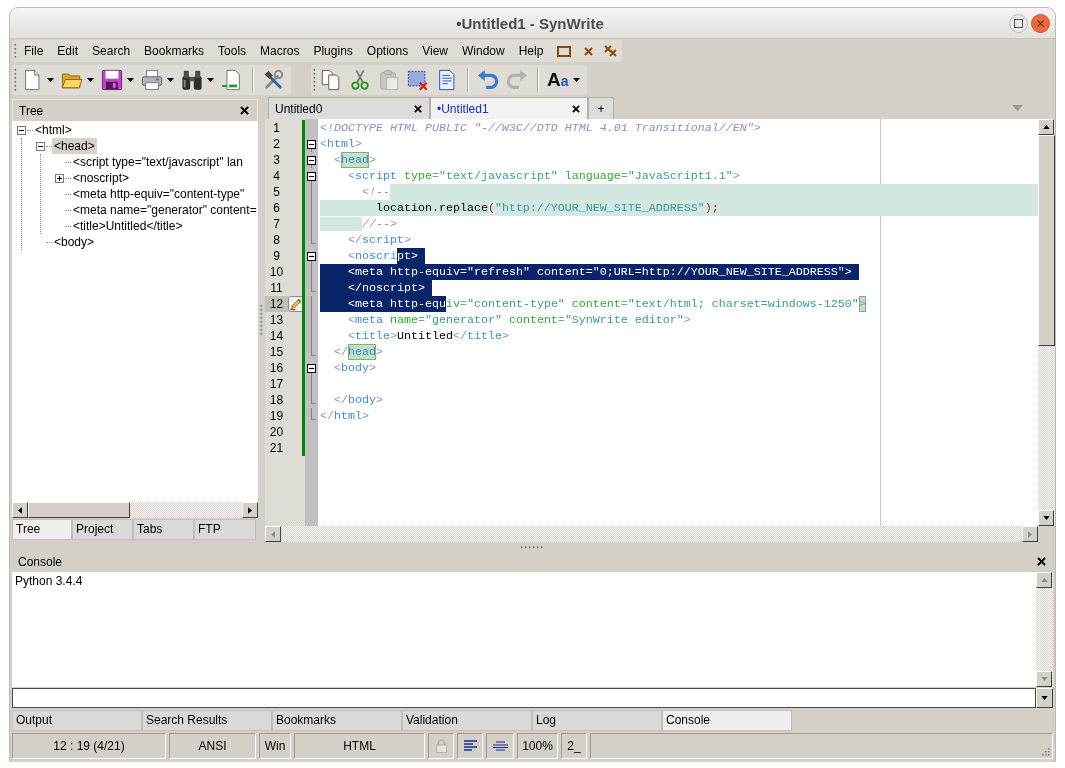 This screenshot has width=1065, height=768. I want to click on expand-icon, so click(59, 178).